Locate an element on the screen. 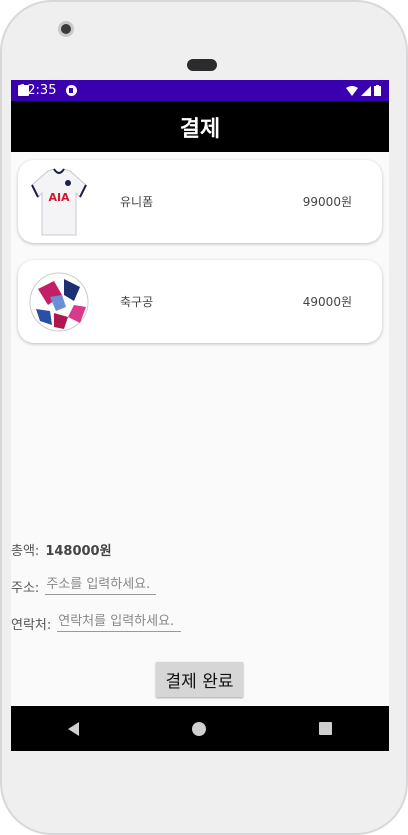 The image size is (408, 835). item-price: 49000원 is located at coordinates (327, 302).